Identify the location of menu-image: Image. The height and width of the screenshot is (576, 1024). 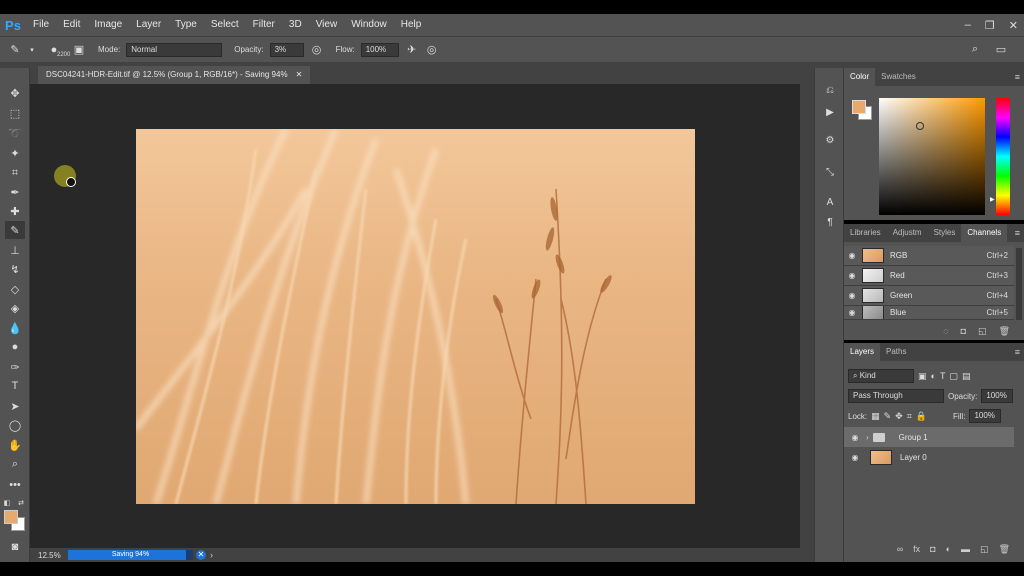
(108, 25).